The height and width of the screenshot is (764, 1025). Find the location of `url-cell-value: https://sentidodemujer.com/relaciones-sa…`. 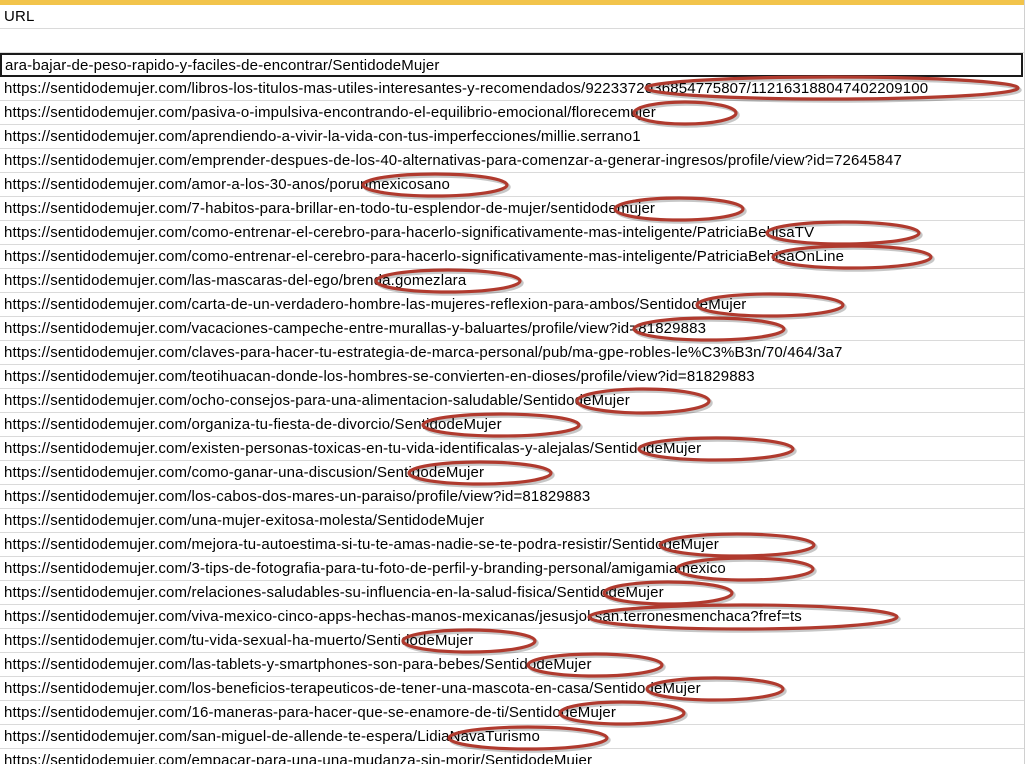

url-cell-value: https://sentidodemujer.com/relaciones-sa… is located at coordinates (334, 592).